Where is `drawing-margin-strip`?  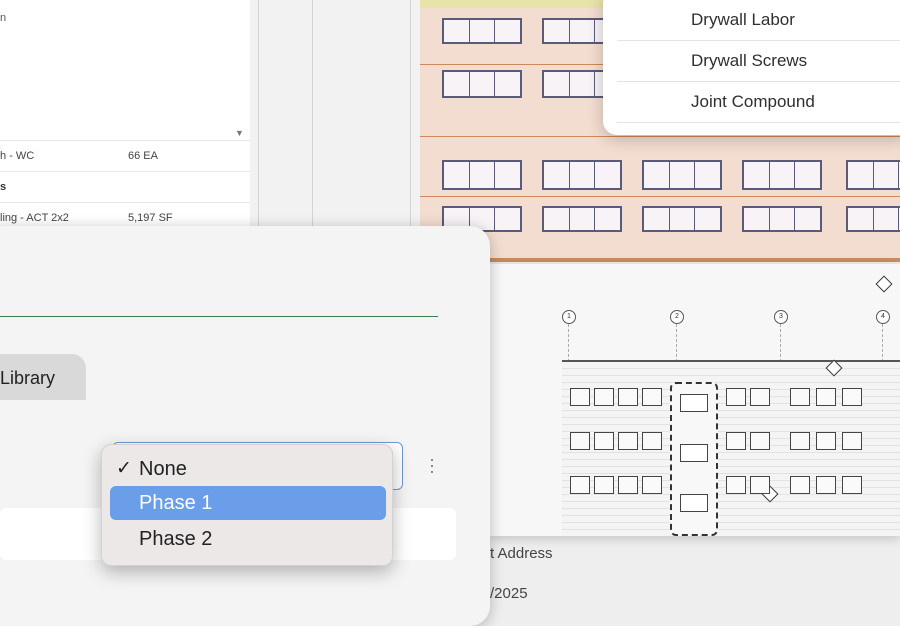
drawing-margin-strip is located at coordinates (335, 130).